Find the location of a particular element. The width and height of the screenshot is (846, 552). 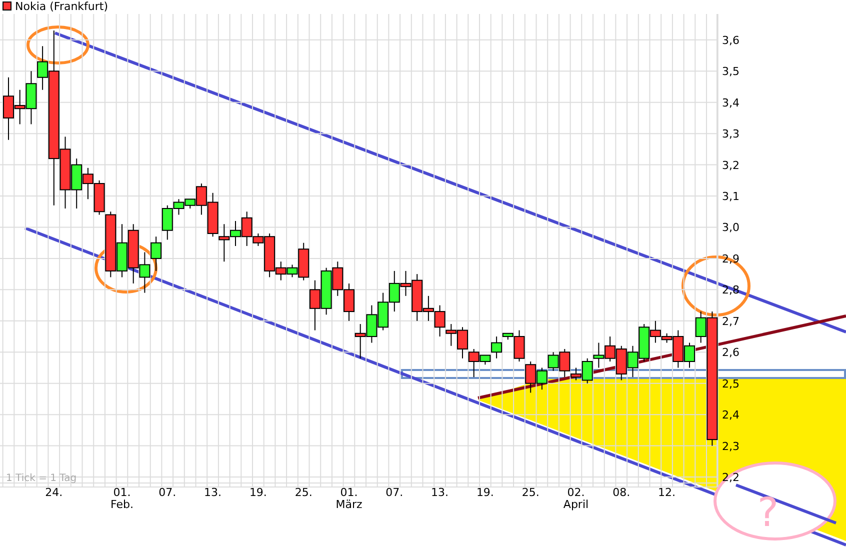

y-tick-label: 3,1 is located at coordinates (731, 197).